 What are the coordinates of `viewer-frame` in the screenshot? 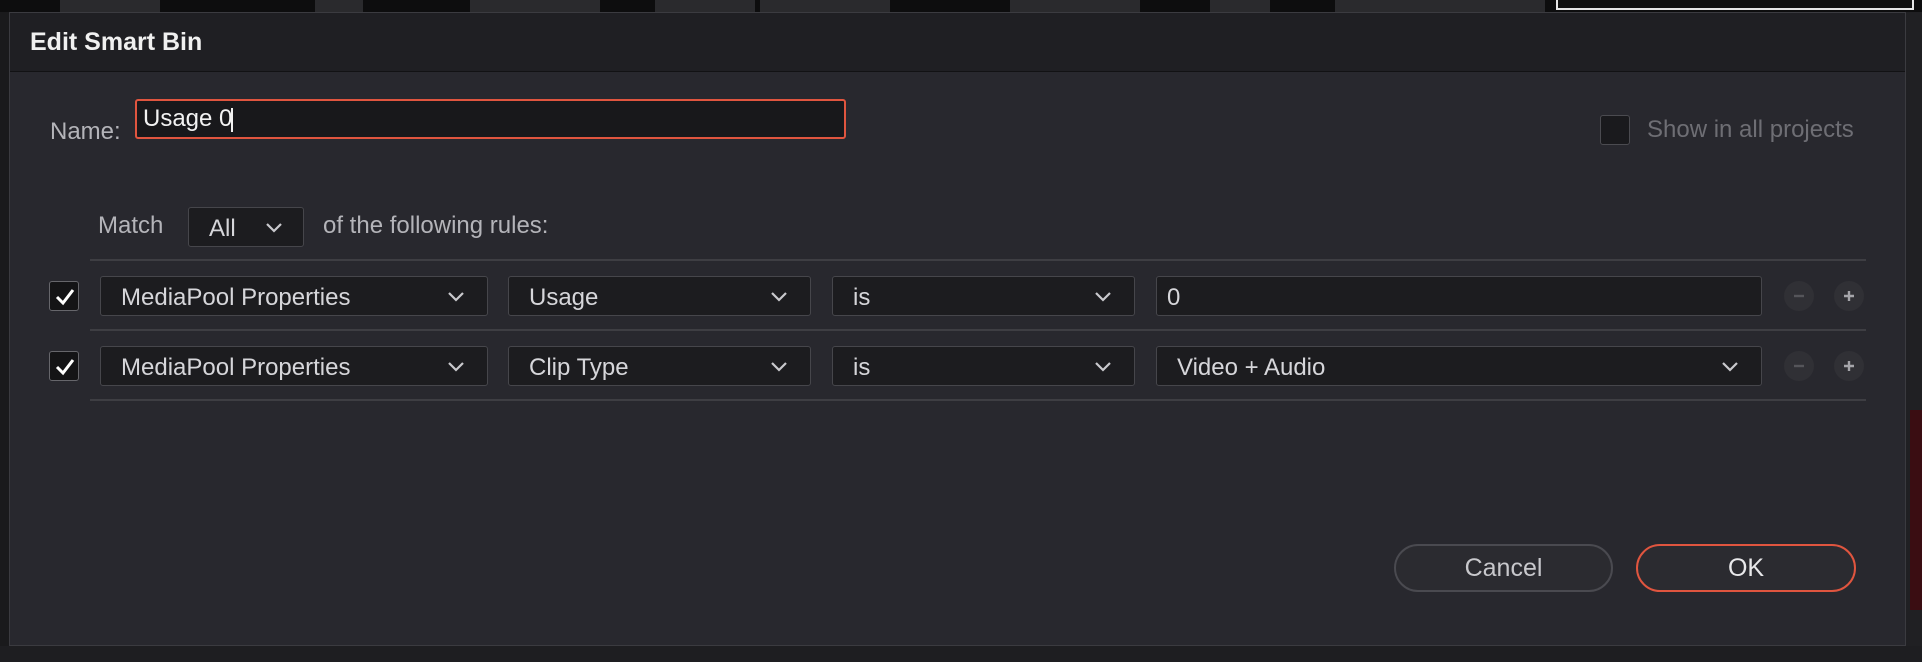 It's located at (1735, 5).